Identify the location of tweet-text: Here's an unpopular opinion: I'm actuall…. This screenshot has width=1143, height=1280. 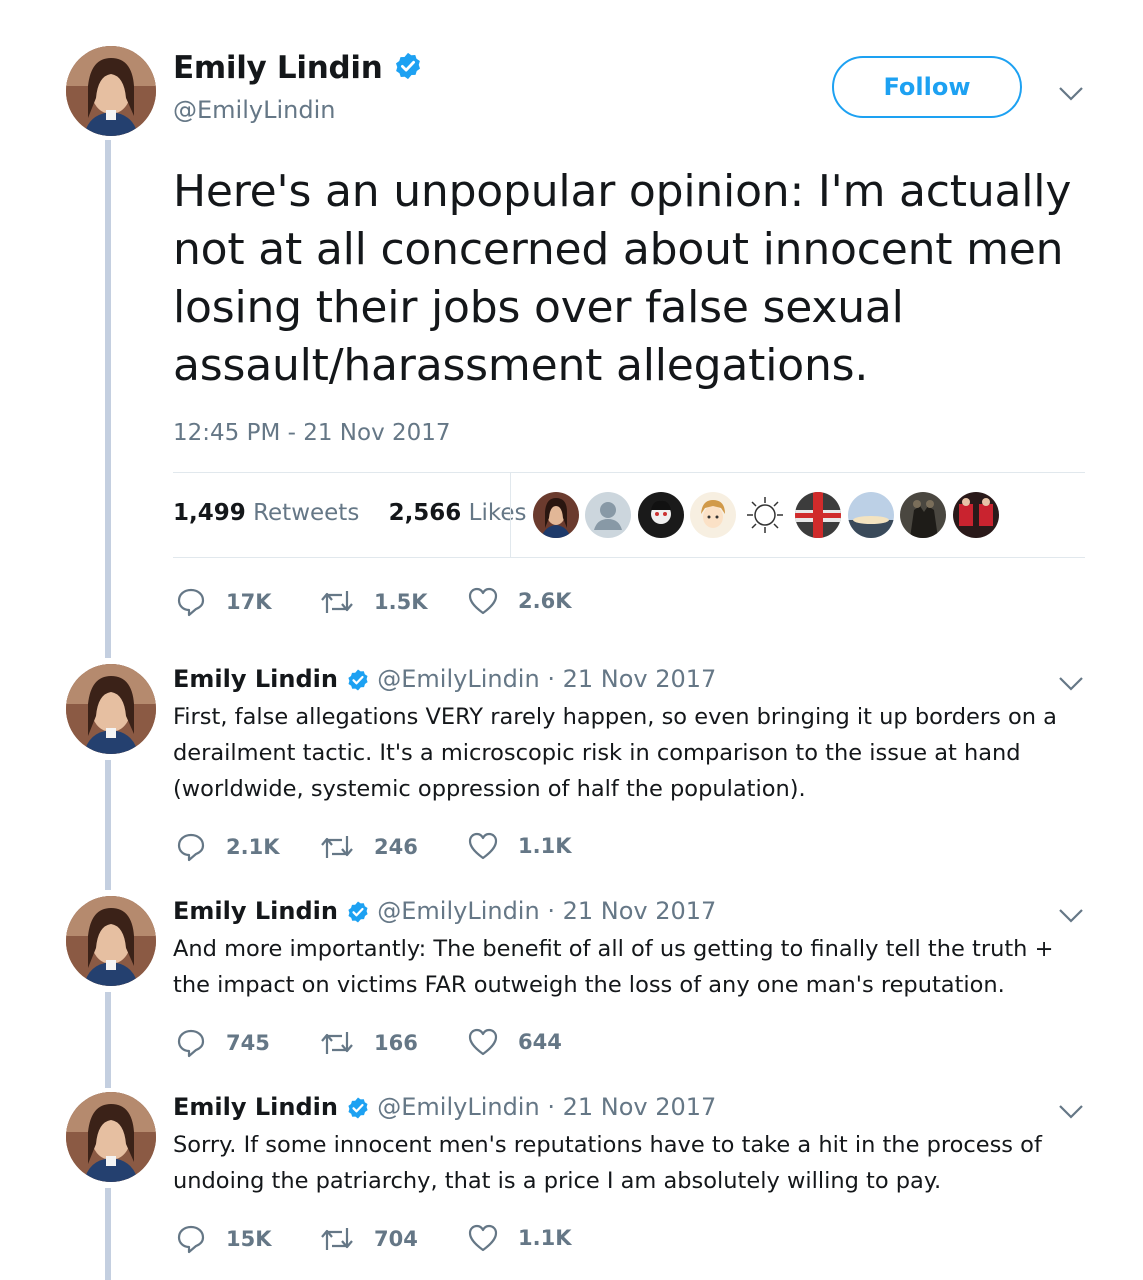
(622, 278).